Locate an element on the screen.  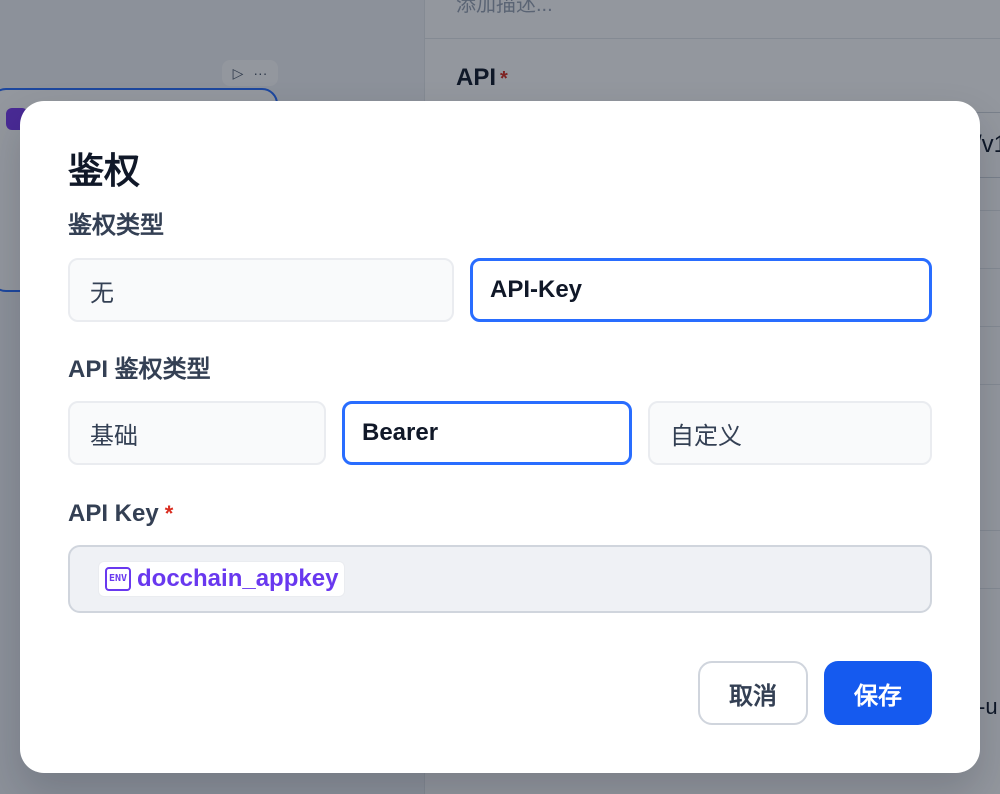
option-label: API-Key is located at coordinates (536, 289).